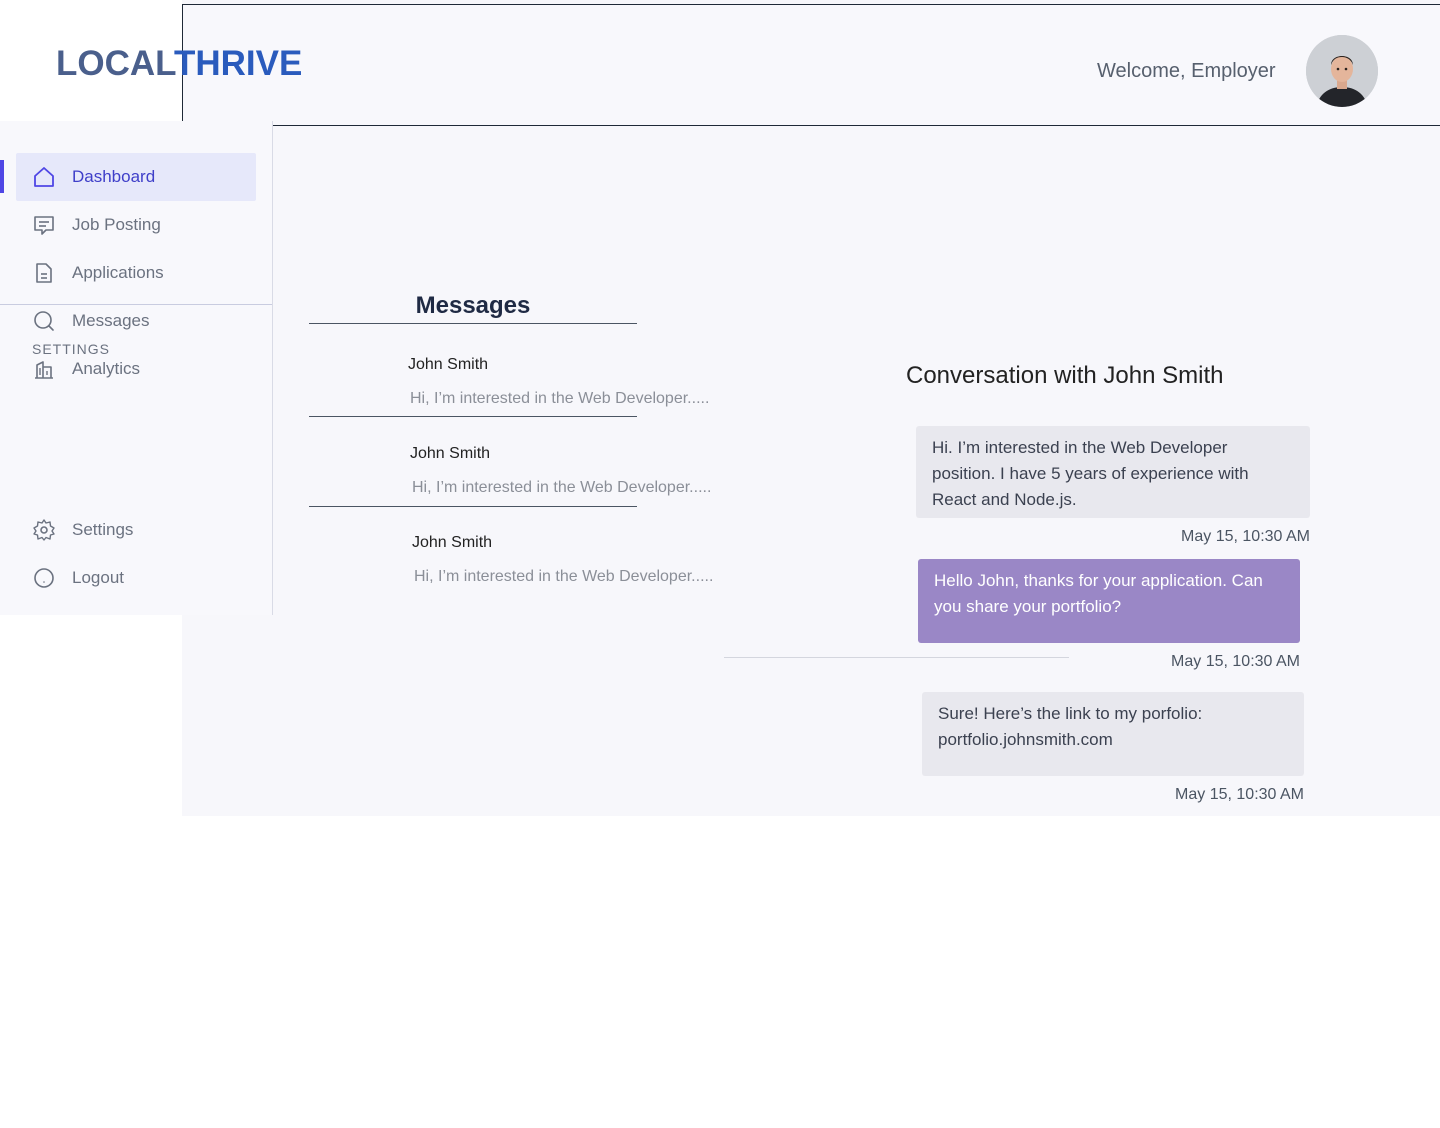 The width and height of the screenshot is (1440, 1128). I want to click on brand-logo-part2: THRIVE, so click(238, 63).